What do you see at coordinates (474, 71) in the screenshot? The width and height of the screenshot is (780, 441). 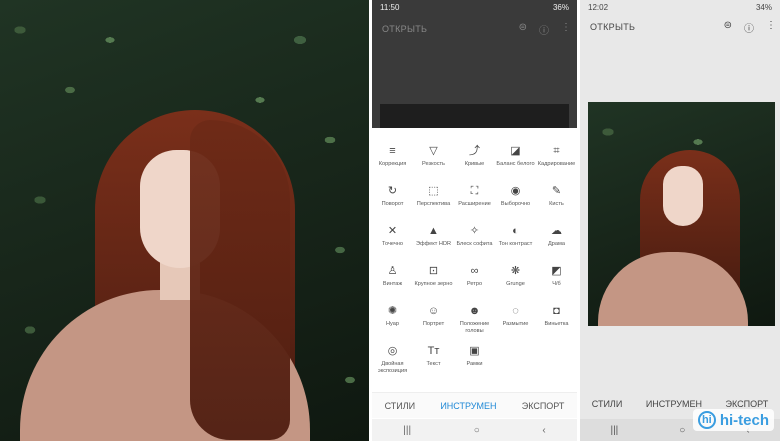 I see `app-header: ОТКРЫТЬ ⊜ ⓘ ⋮` at bounding box center [474, 71].